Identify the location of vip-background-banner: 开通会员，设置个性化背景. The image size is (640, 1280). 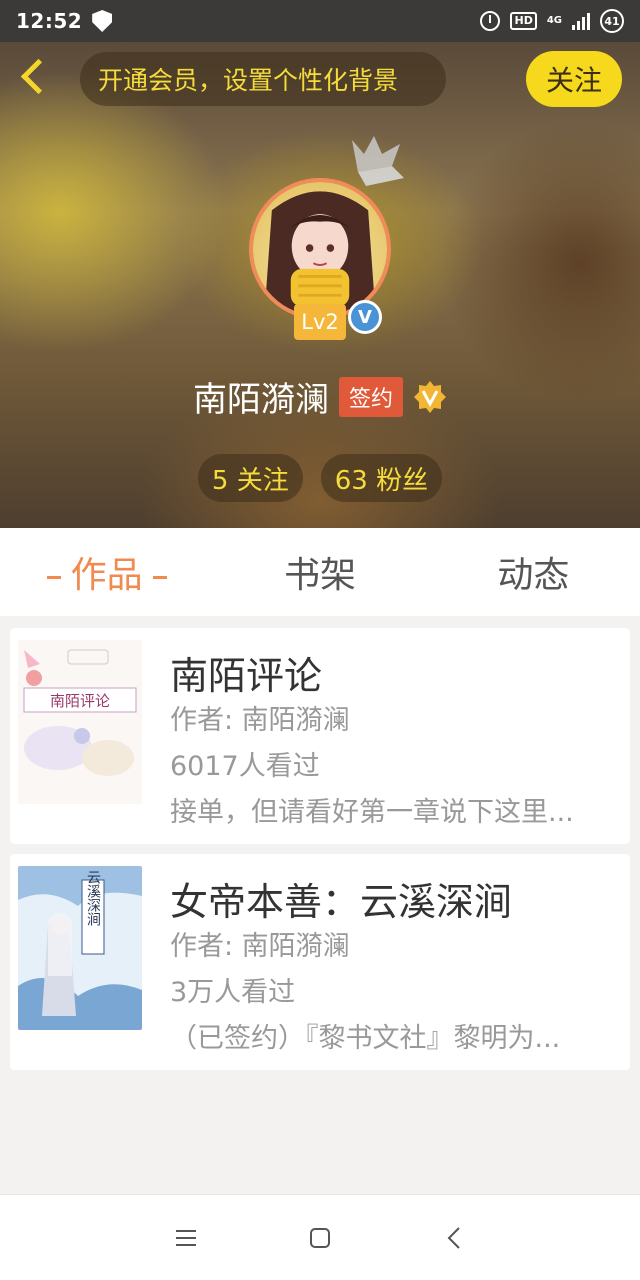
(263, 79).